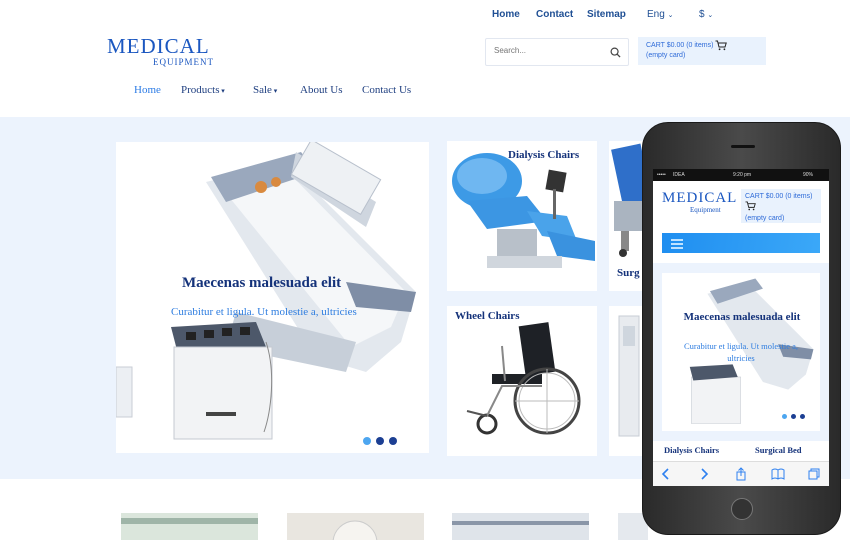  What do you see at coordinates (544, 155) in the screenshot?
I see `dialysis-title: Dialysis Chairs` at bounding box center [544, 155].